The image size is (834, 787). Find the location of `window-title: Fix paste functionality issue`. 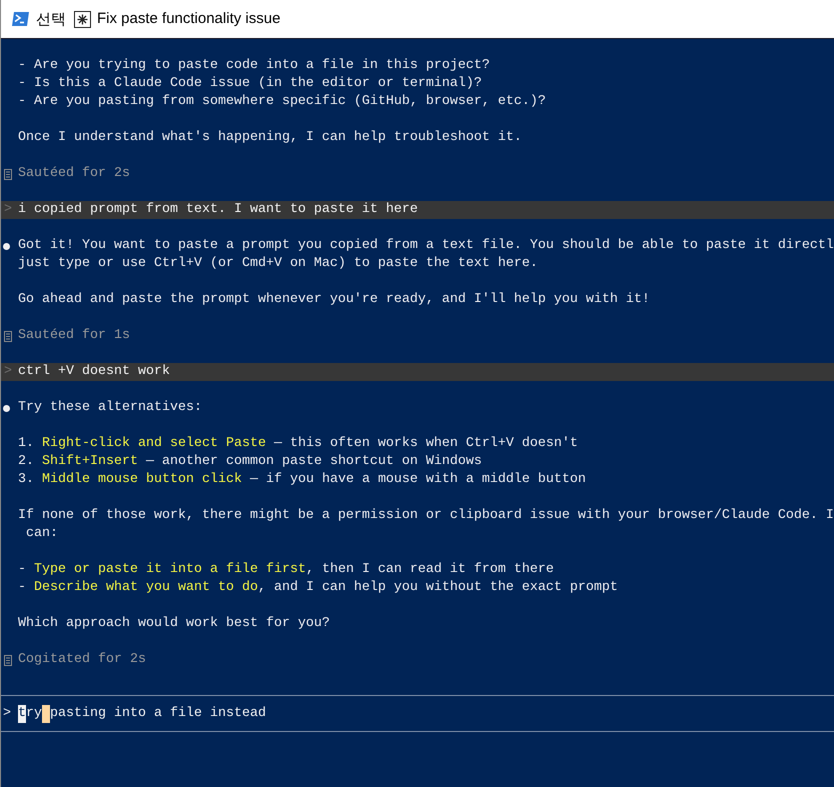

window-title: Fix paste functionality issue is located at coordinates (188, 18).